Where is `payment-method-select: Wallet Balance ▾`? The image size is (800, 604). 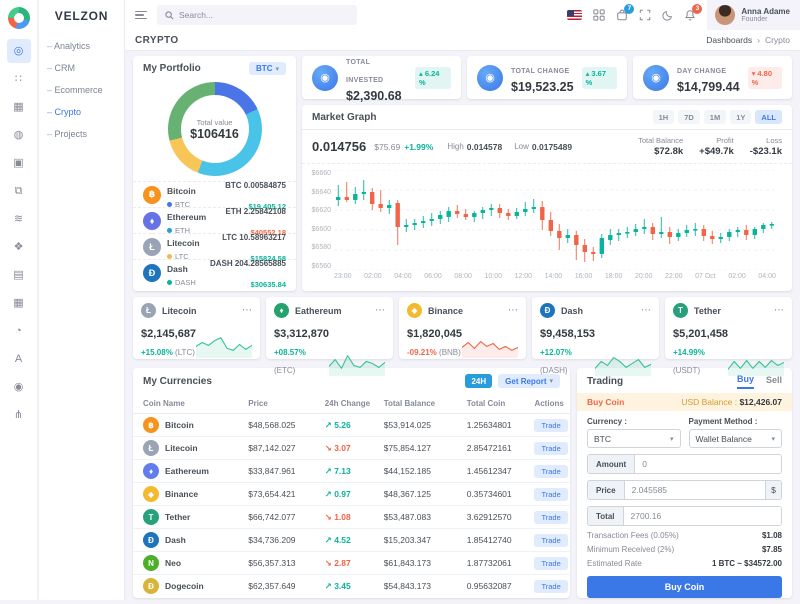 payment-method-select: Wallet Balance ▾ is located at coordinates (736, 438).